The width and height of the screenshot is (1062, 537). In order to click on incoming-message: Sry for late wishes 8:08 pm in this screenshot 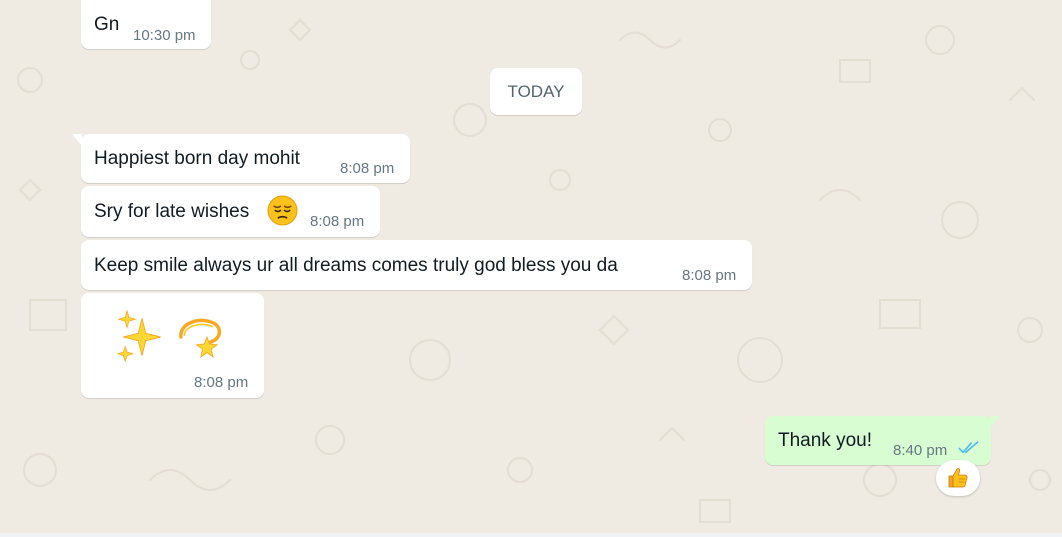, I will do `click(230, 211)`.